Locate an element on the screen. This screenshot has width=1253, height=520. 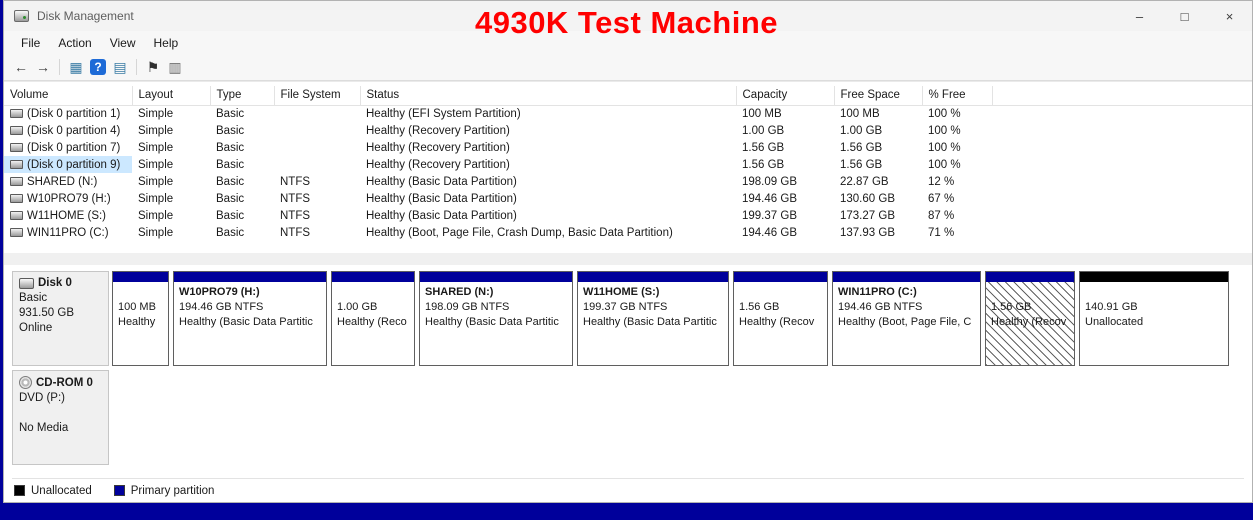
legend-item: Primary partition is located at coordinates (164, 490).